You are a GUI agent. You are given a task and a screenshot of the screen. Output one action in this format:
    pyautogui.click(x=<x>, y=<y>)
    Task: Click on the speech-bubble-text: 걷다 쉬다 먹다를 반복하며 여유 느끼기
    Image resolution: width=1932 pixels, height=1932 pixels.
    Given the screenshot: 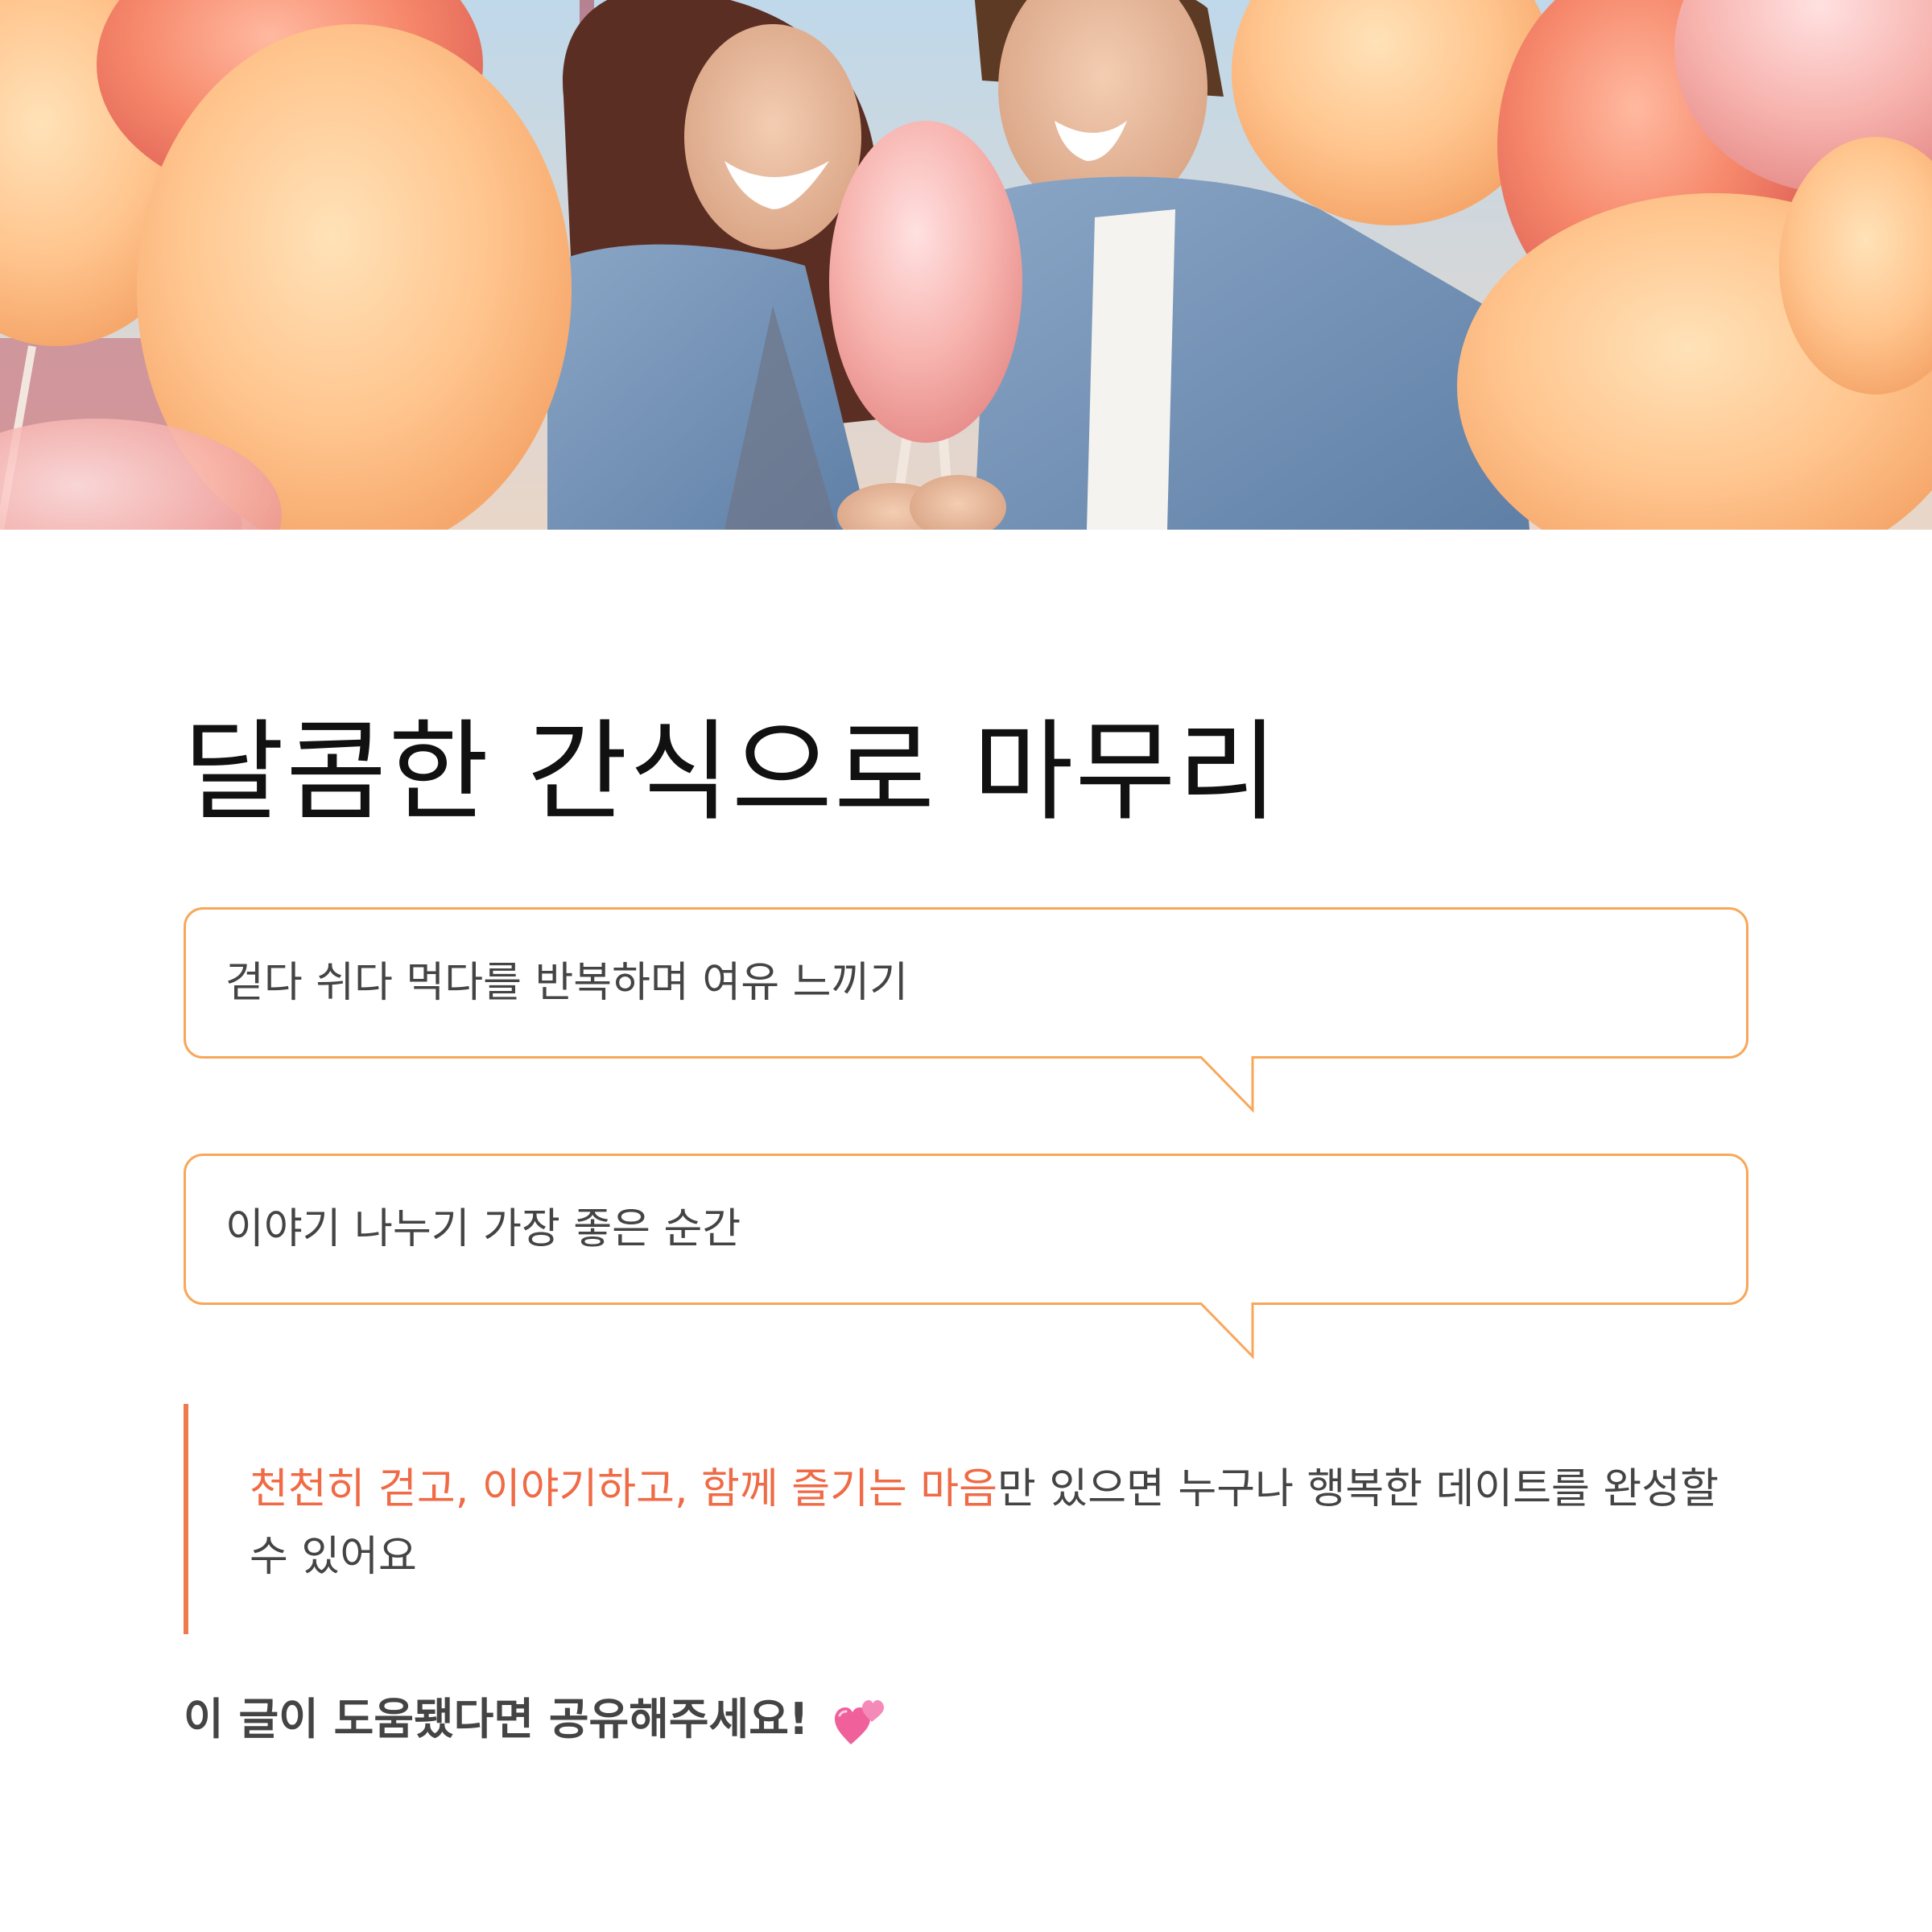 What is the action you would take?
    pyautogui.click(x=567, y=983)
    